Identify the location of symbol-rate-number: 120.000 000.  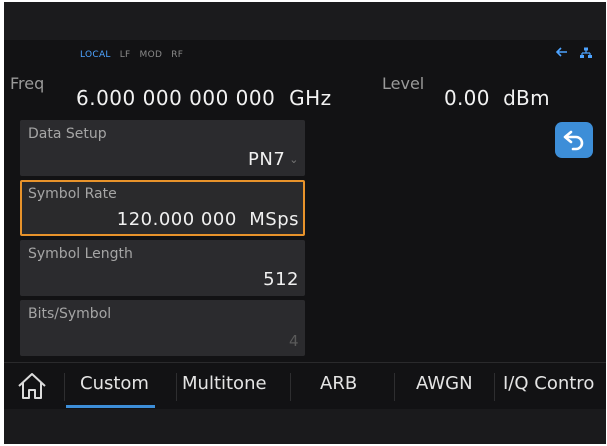
(176, 219).